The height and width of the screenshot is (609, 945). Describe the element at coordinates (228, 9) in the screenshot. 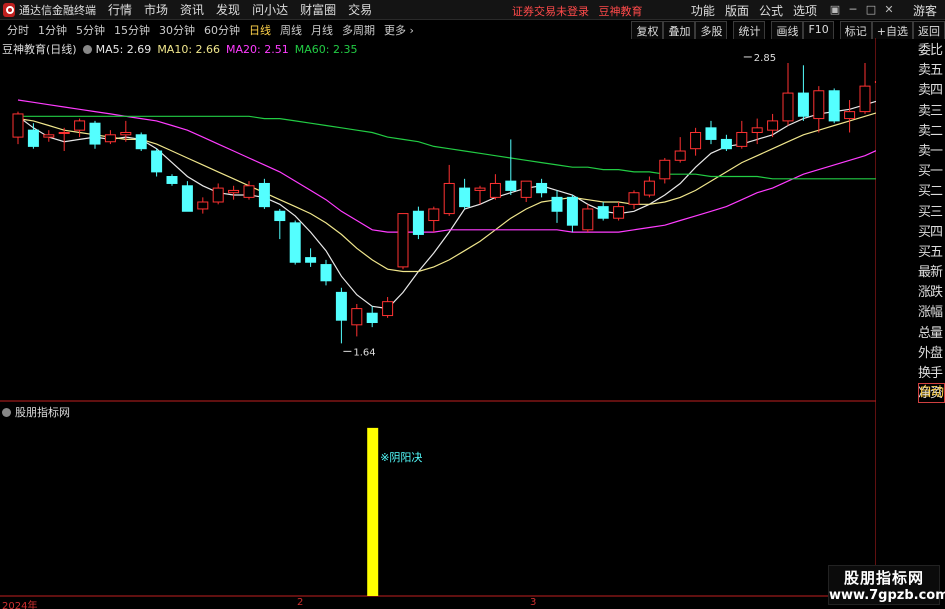

I see `menu-item-discover: 发现` at that location.